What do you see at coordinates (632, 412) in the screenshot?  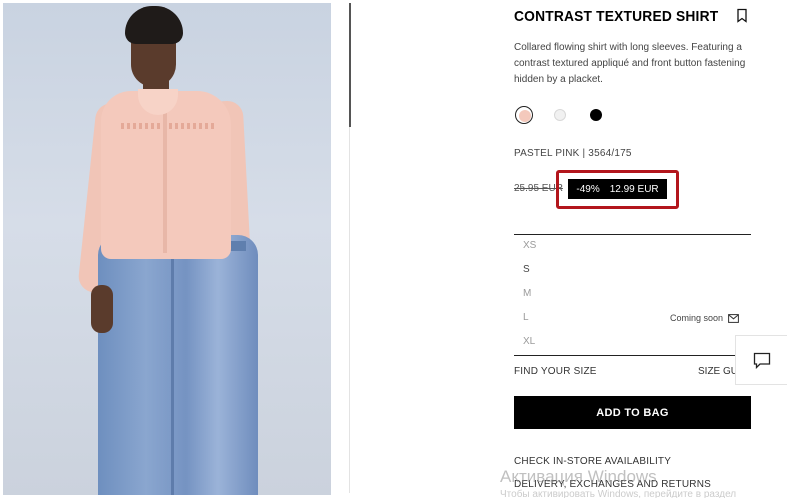 I see `add-to-bag-button: ADD TO BAG` at bounding box center [632, 412].